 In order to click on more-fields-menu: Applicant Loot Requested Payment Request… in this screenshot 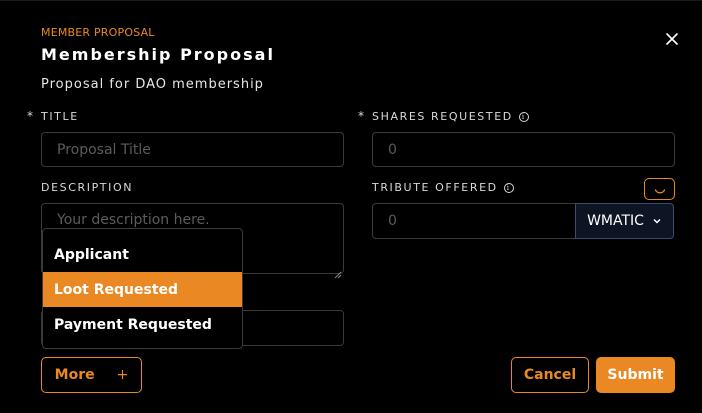, I will do `click(142, 288)`.